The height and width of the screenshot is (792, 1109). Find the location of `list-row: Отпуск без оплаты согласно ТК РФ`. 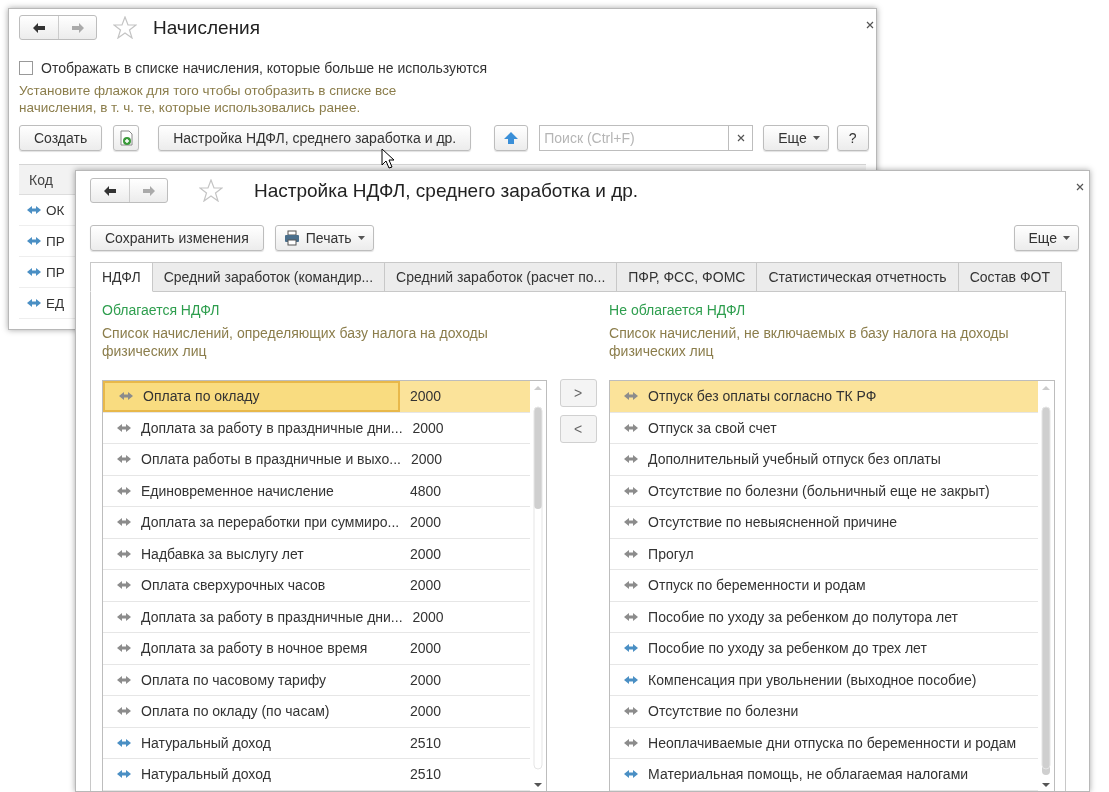

list-row: Отпуск без оплаты согласно ТК РФ is located at coordinates (824, 397).